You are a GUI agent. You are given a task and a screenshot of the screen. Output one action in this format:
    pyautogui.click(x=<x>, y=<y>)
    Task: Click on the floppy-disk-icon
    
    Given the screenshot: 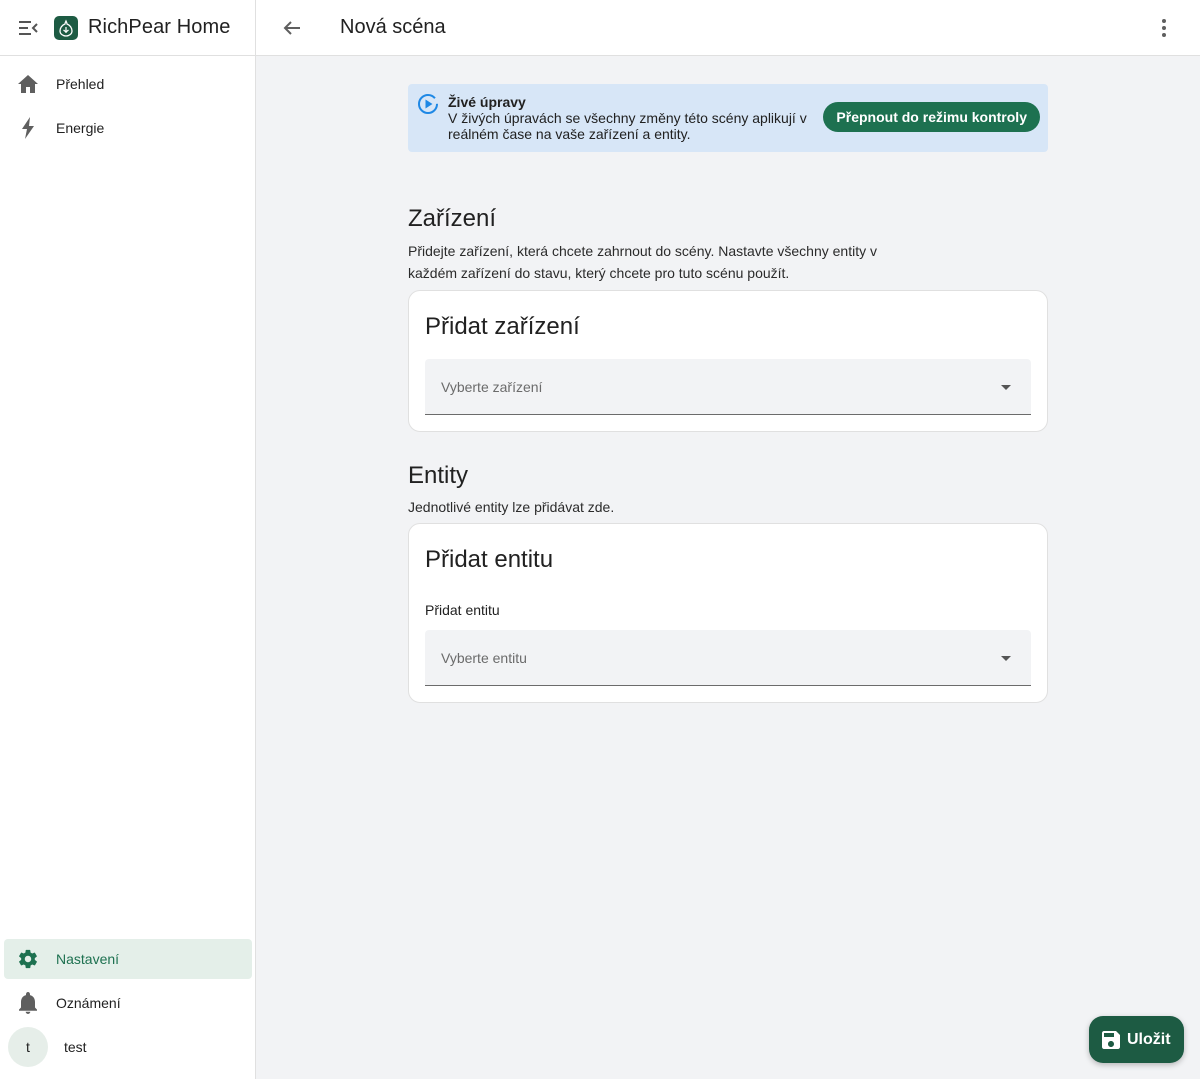 What is the action you would take?
    pyautogui.click(x=1111, y=1040)
    